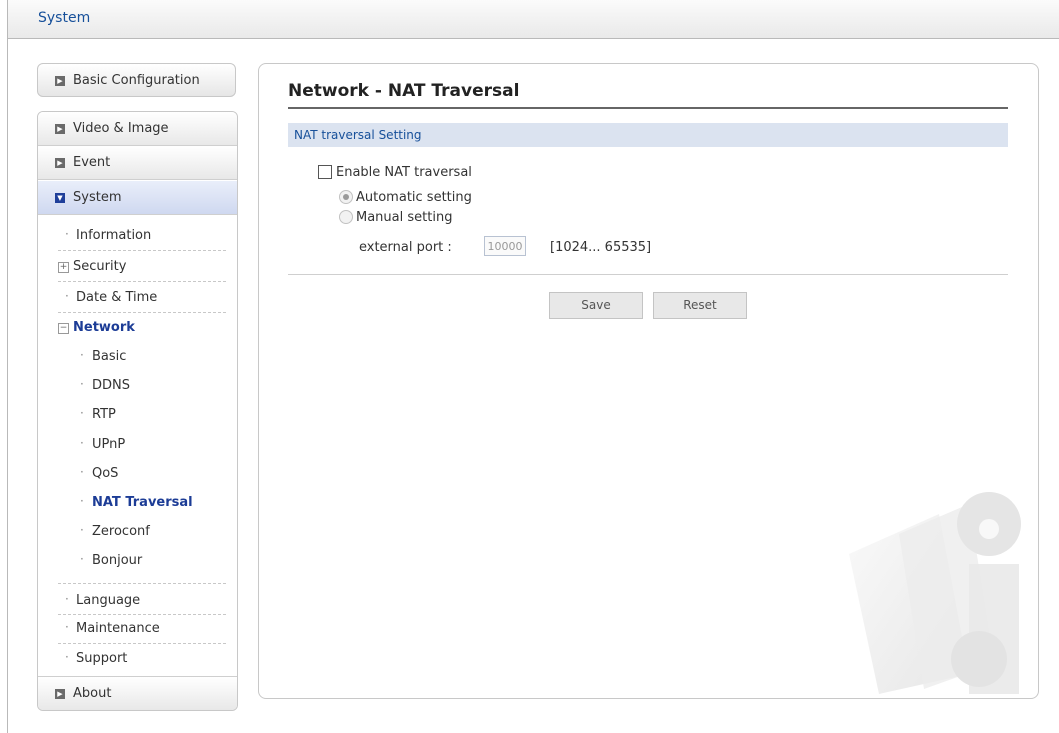  What do you see at coordinates (404, 91) in the screenshot?
I see `page-title: Network - NAT Traversal` at bounding box center [404, 91].